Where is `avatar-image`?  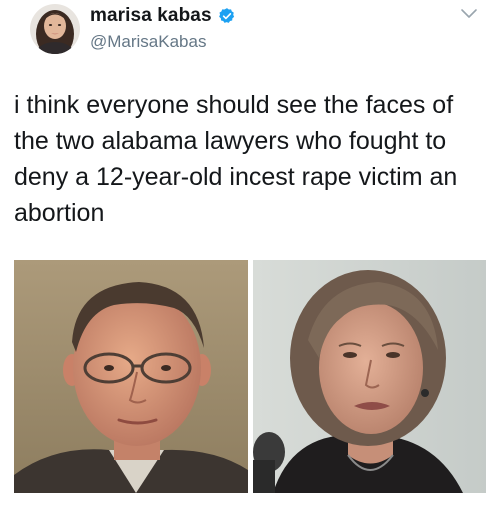
avatar-image is located at coordinates (55, 29).